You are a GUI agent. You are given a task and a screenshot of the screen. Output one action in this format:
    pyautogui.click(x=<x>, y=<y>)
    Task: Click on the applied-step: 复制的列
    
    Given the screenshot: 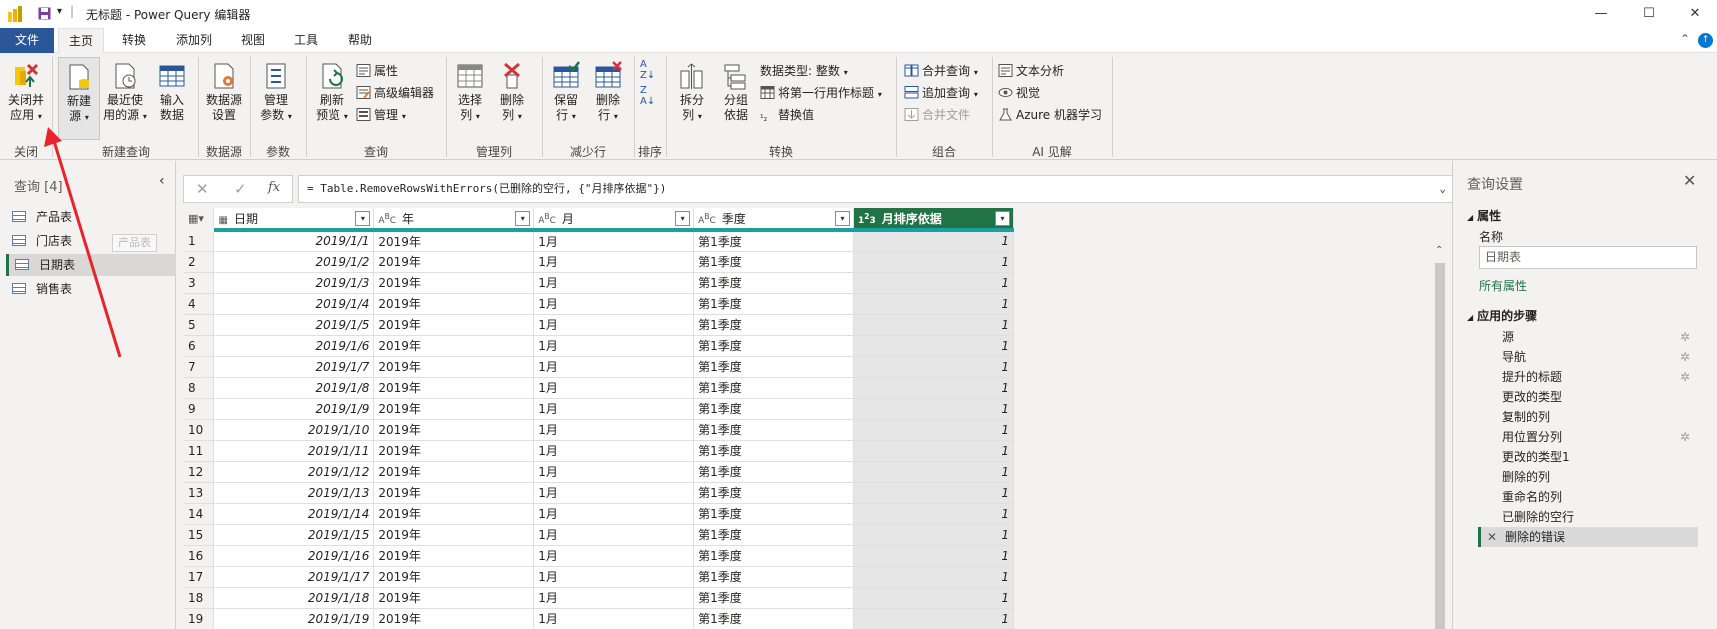 What is the action you would take?
    pyautogui.click(x=1588, y=417)
    